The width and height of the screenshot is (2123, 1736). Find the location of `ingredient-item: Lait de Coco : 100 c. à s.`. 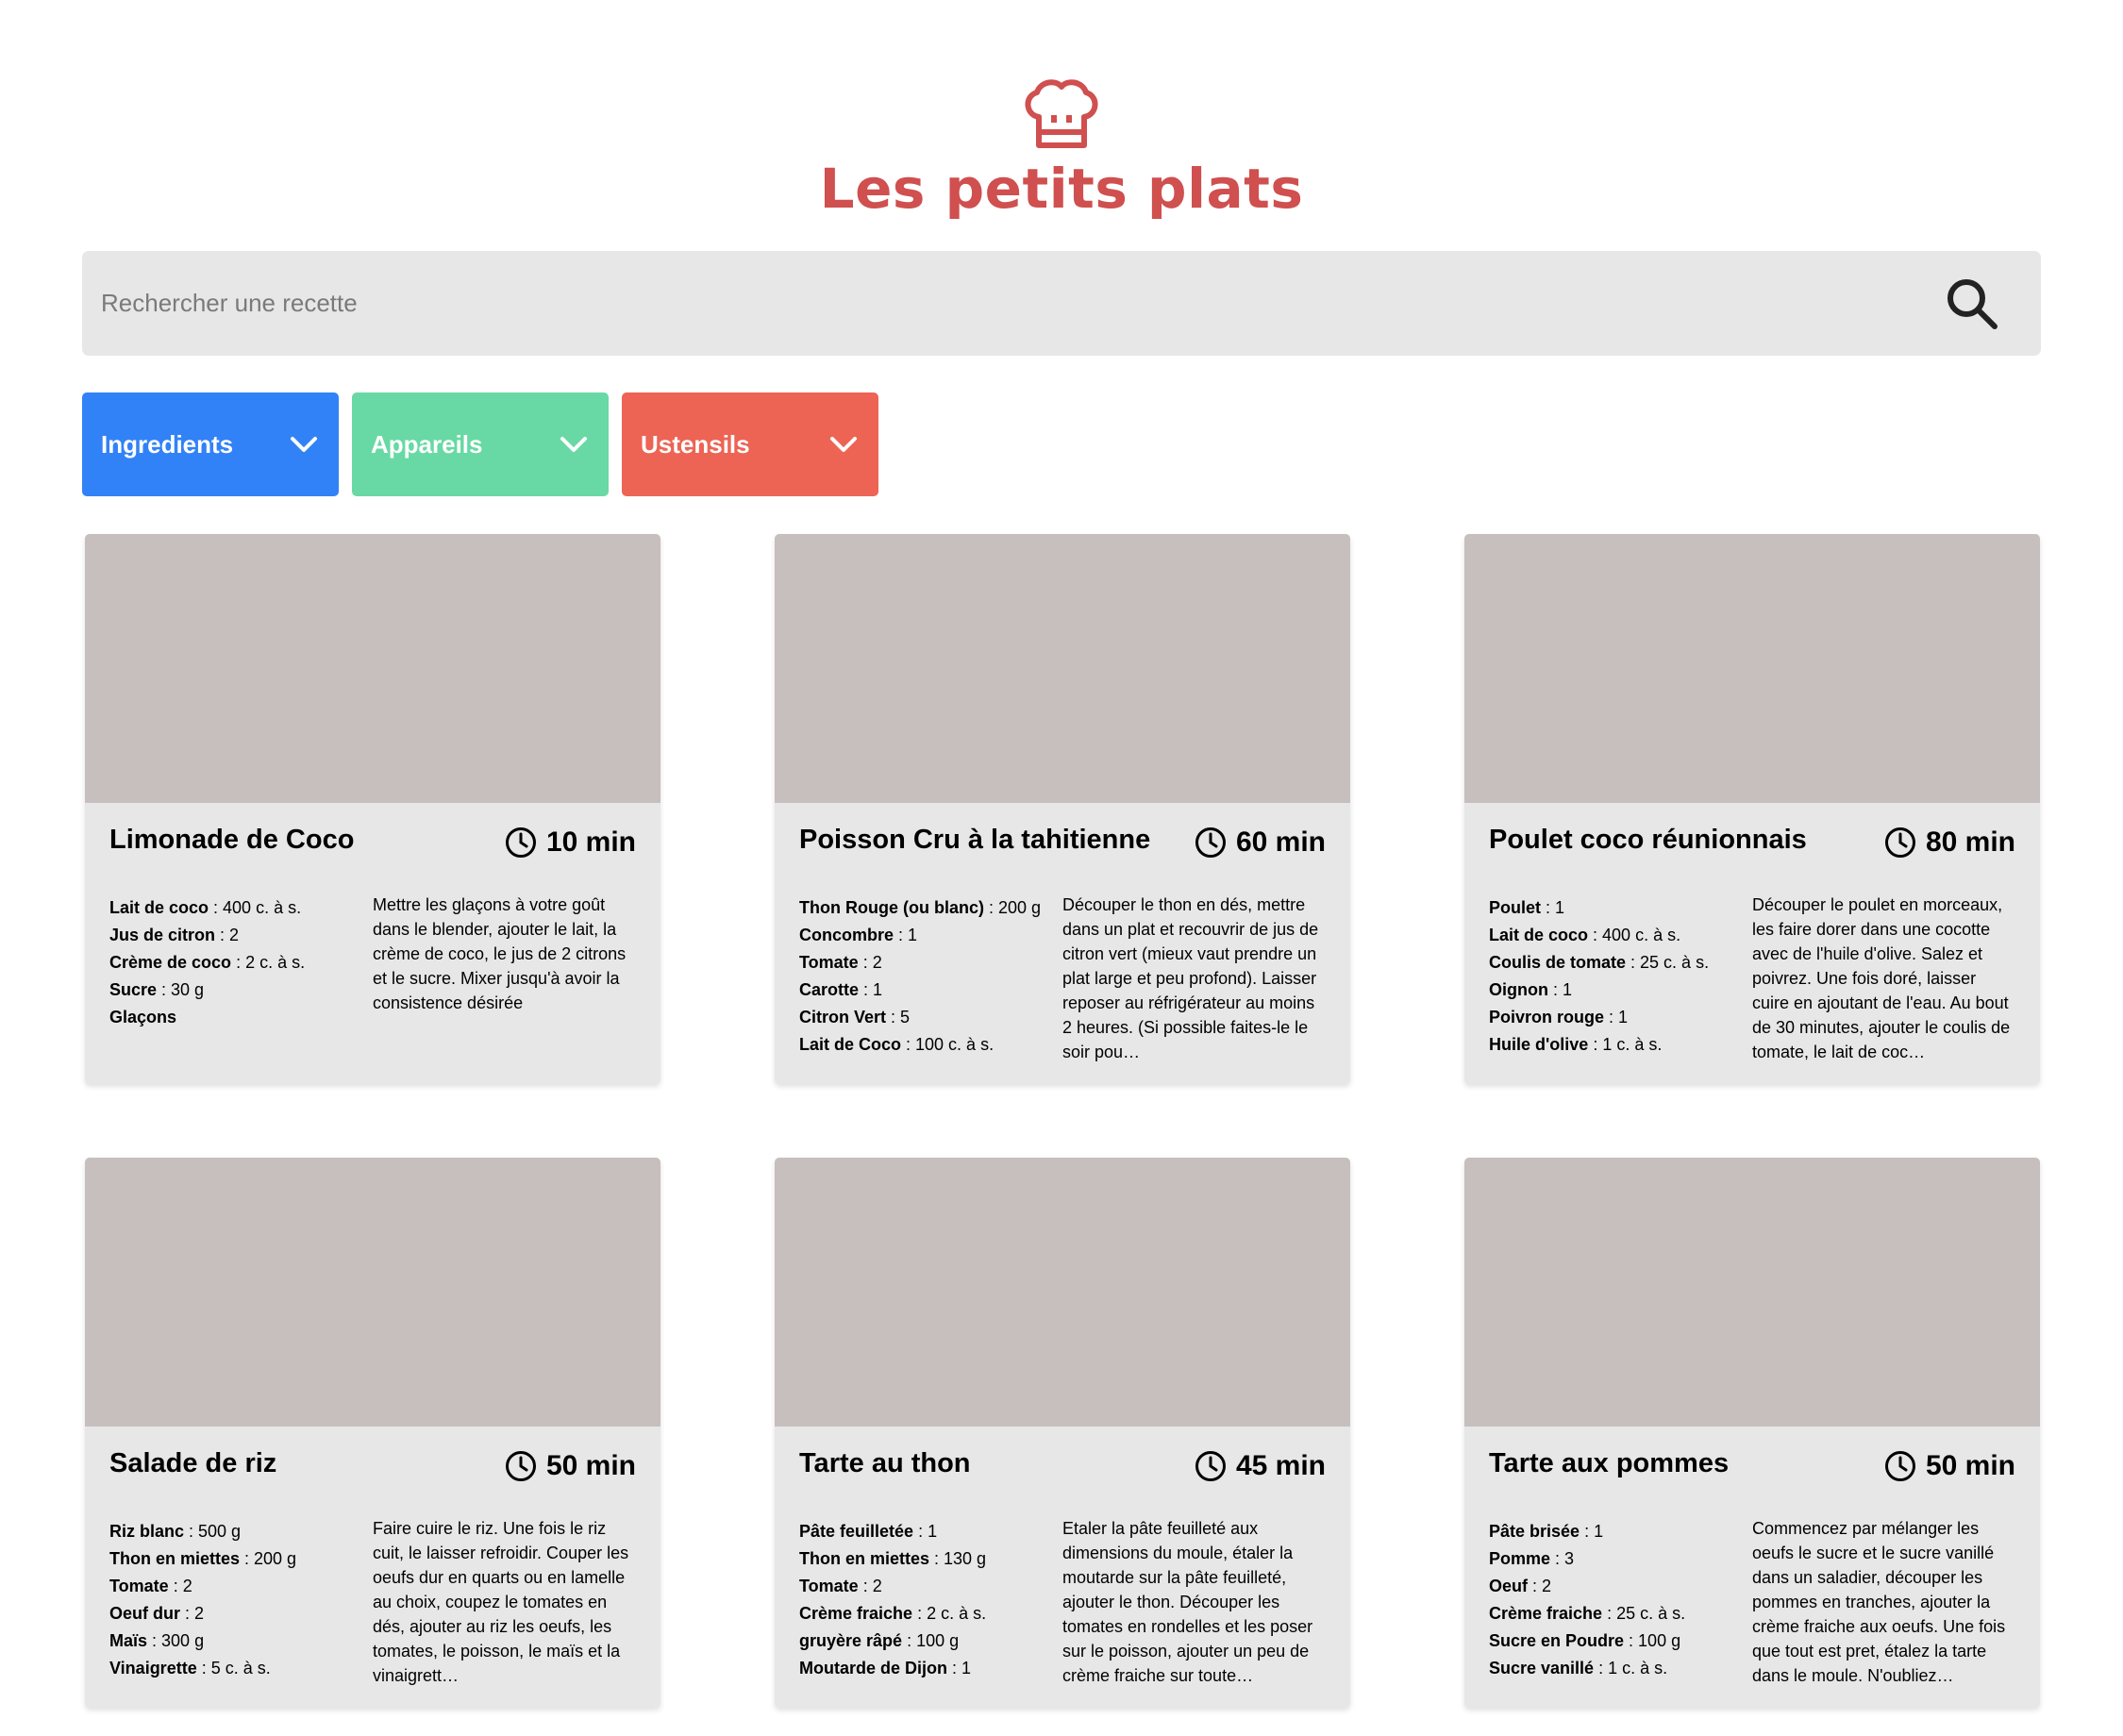

ingredient-item: Lait de Coco : 100 c. à s. is located at coordinates (922, 1045).